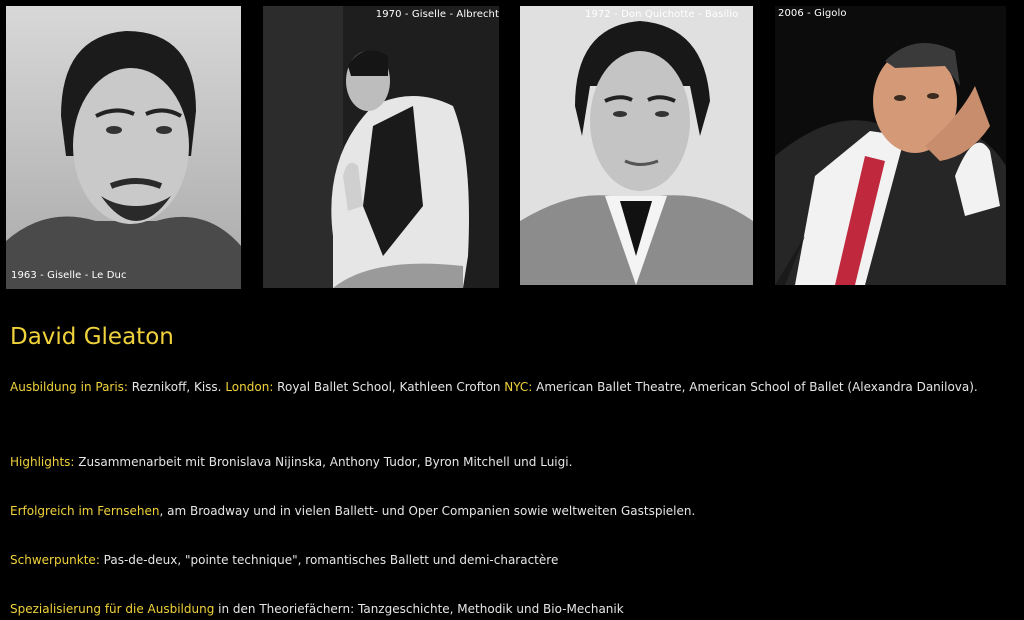  Describe the element at coordinates (812, 13) in the screenshot. I see `photo-caption: 2006 - Gigolo` at that location.